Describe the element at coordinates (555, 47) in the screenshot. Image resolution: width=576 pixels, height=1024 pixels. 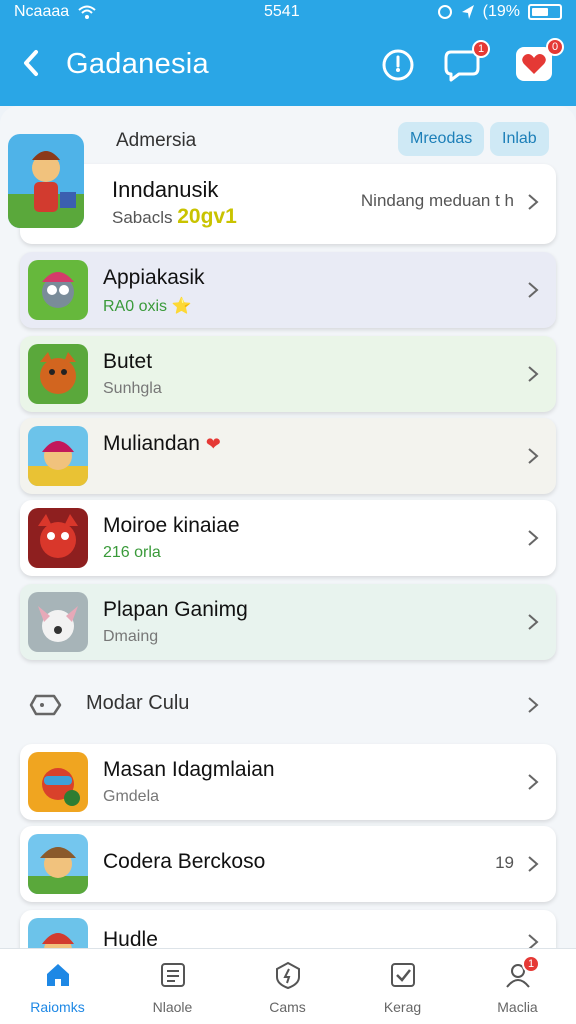
I see `favorites-badge: 0` at that location.